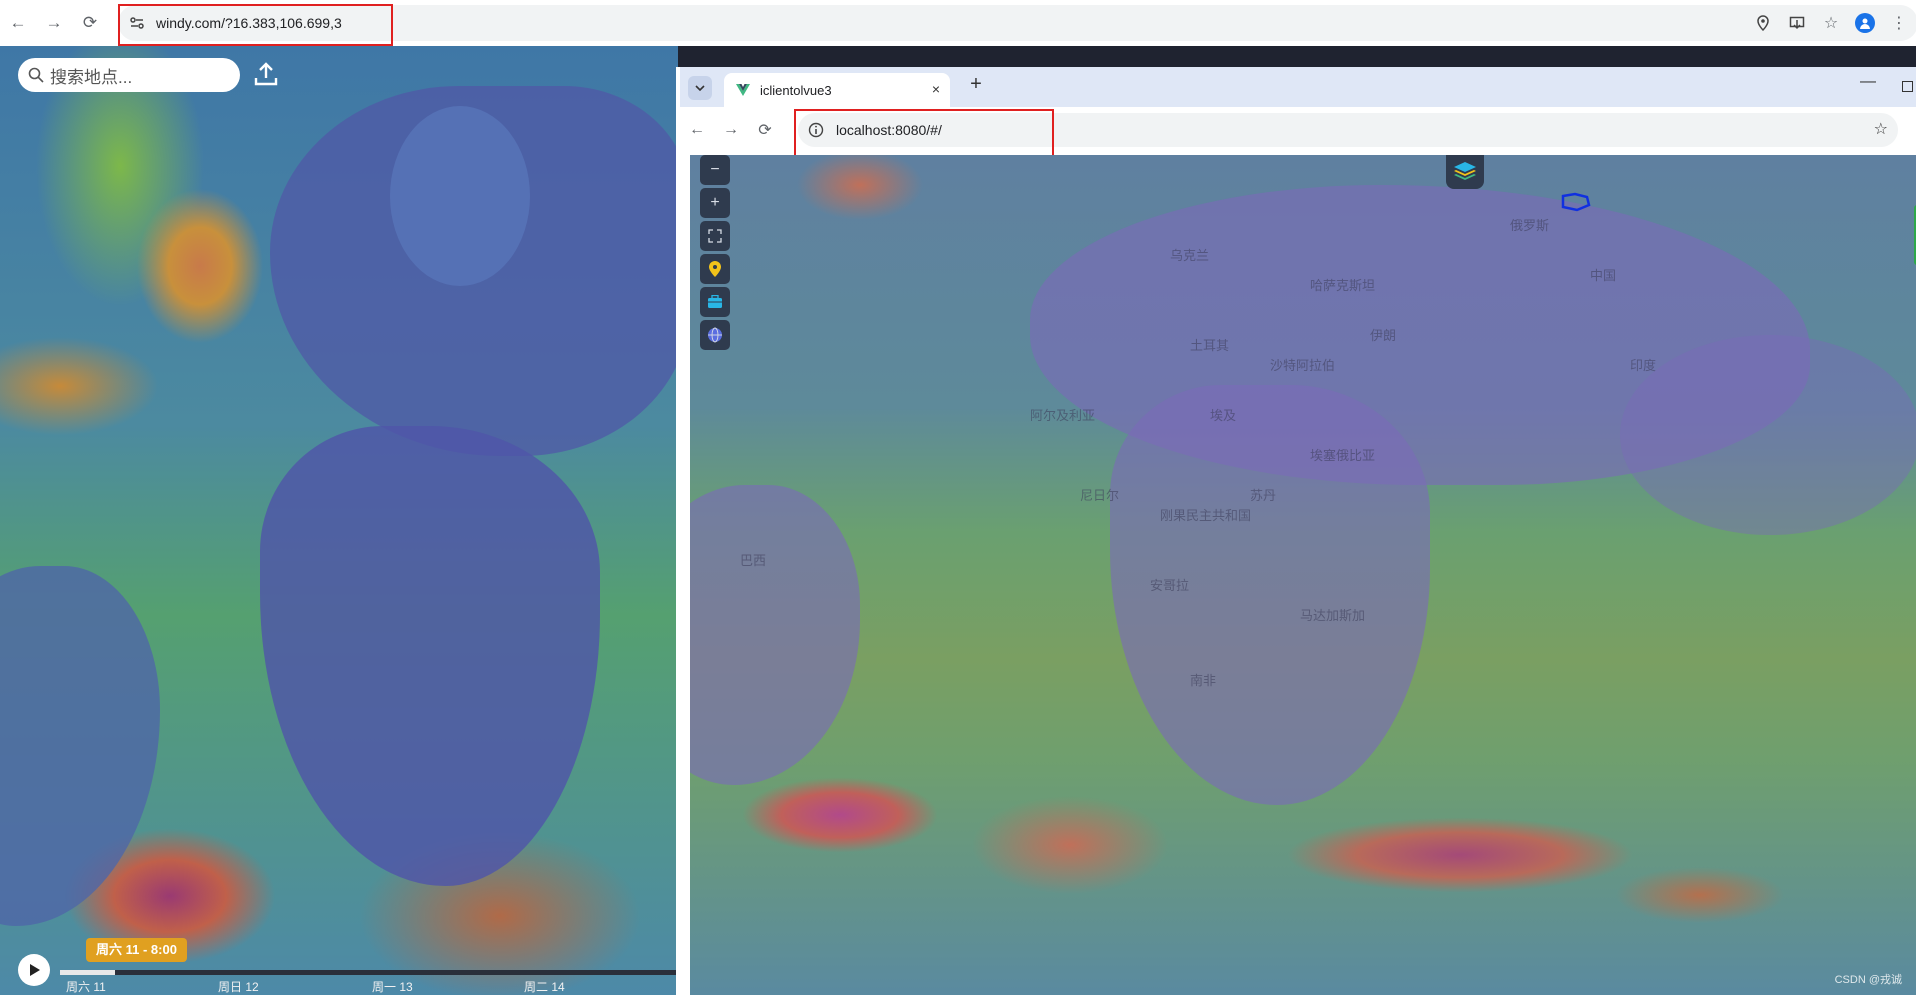  I want to click on tab-search-dropdown, so click(700, 88).